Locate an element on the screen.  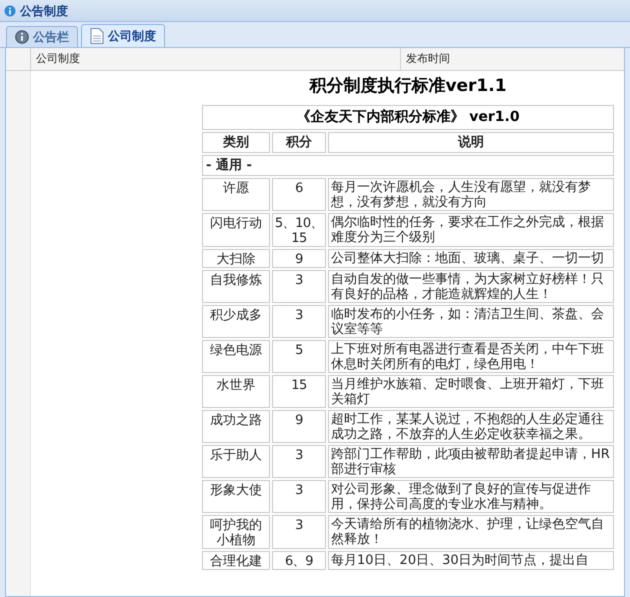
table-cell: 临时发布的小任务，如：清洁卫生间、茶盘、会议室等等 is located at coordinates (471, 321).